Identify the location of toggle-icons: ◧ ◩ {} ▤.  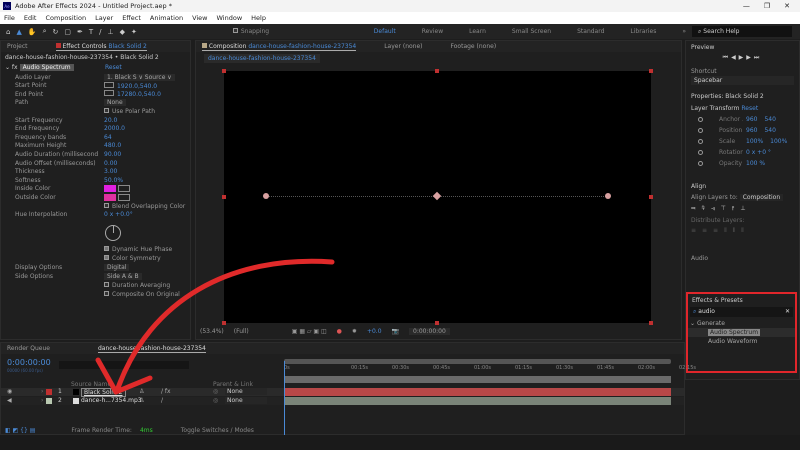
(20, 430).